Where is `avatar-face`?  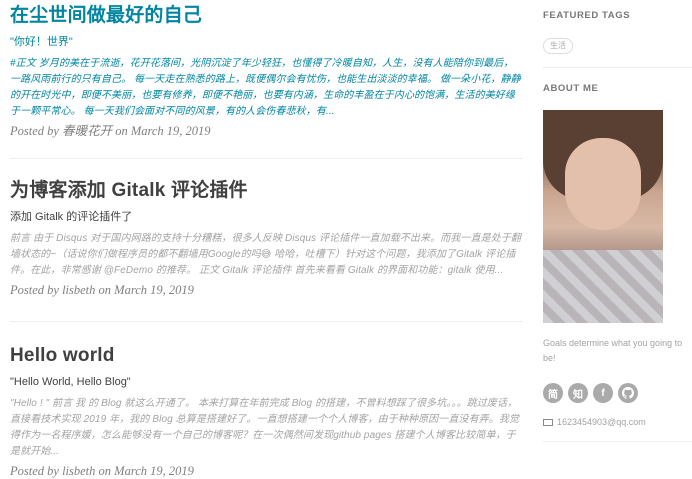 avatar-face is located at coordinates (603, 184).